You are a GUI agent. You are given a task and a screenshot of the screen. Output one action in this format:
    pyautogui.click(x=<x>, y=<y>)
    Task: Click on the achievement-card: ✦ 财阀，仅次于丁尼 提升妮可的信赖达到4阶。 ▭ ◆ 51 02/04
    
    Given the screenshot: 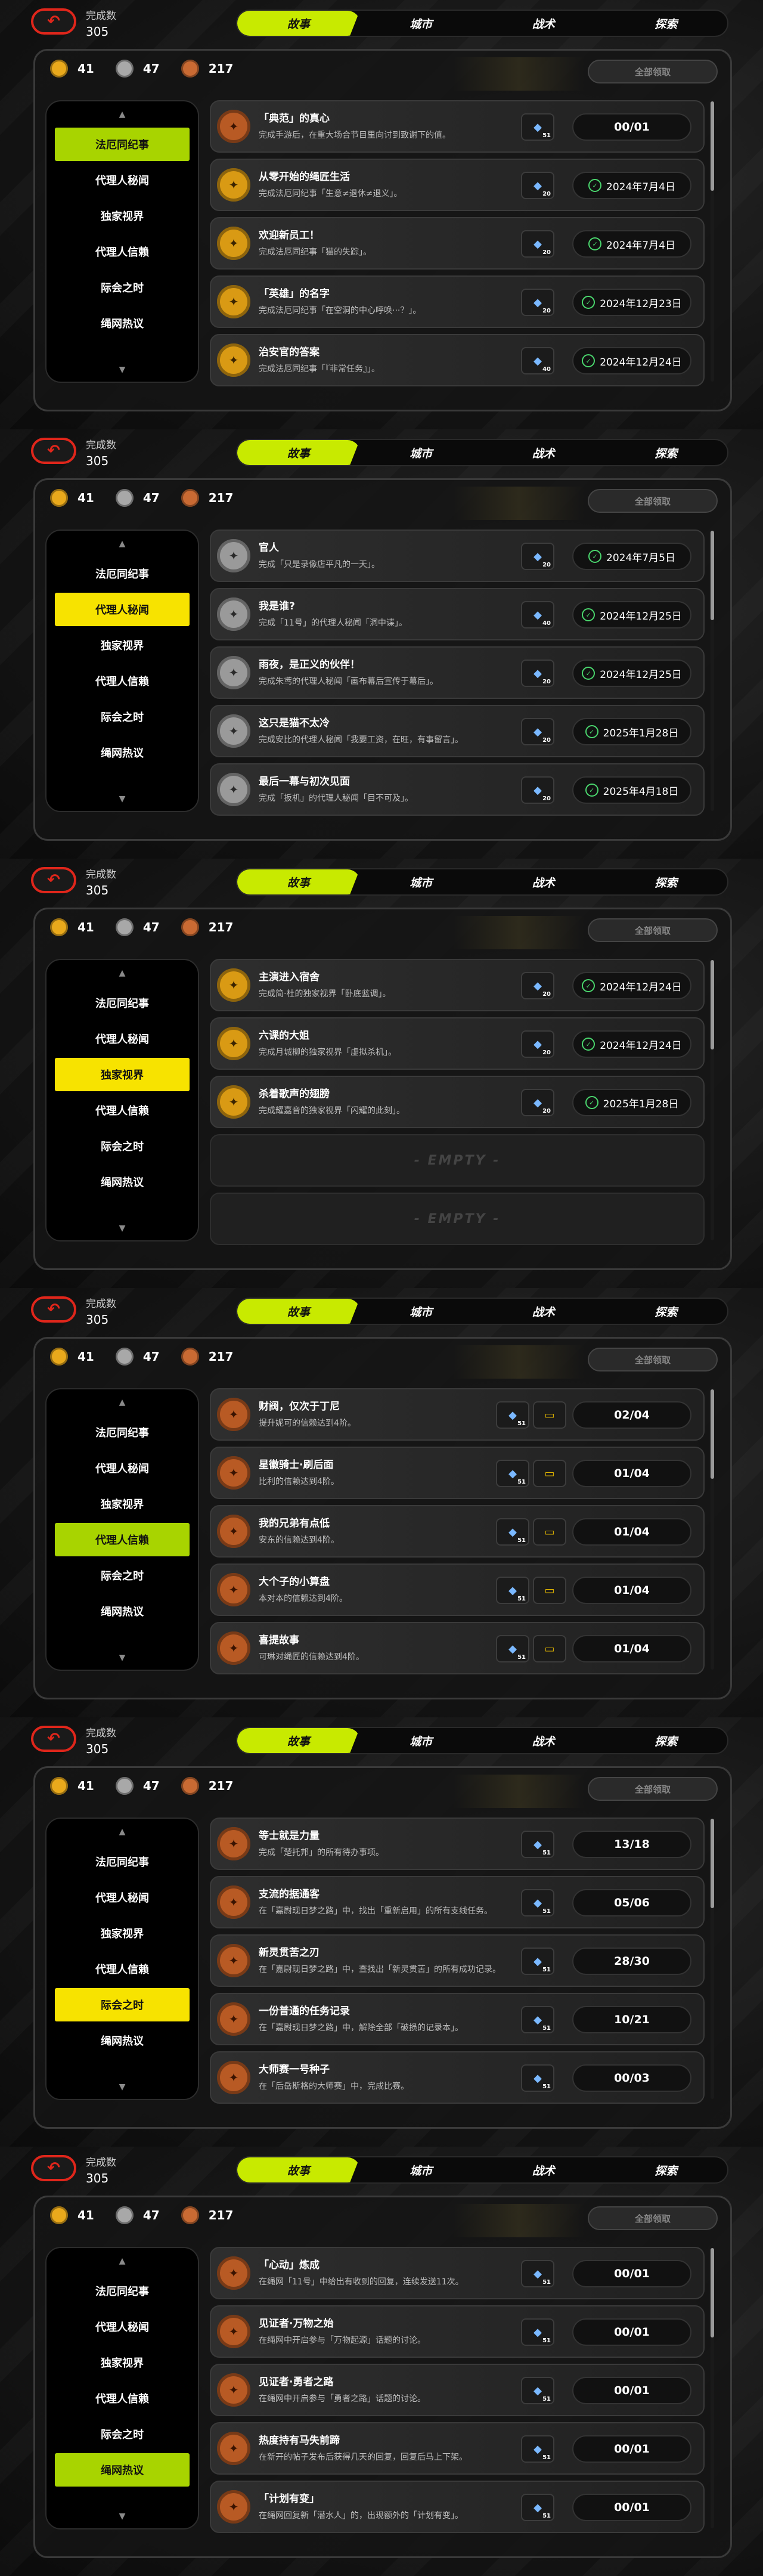 What is the action you would take?
    pyautogui.click(x=457, y=1415)
    